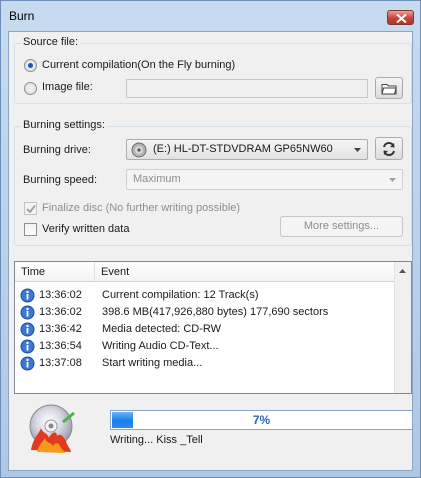 The image size is (421, 478). Describe the element at coordinates (30, 88) in the screenshot. I see `image-file-radio` at that location.